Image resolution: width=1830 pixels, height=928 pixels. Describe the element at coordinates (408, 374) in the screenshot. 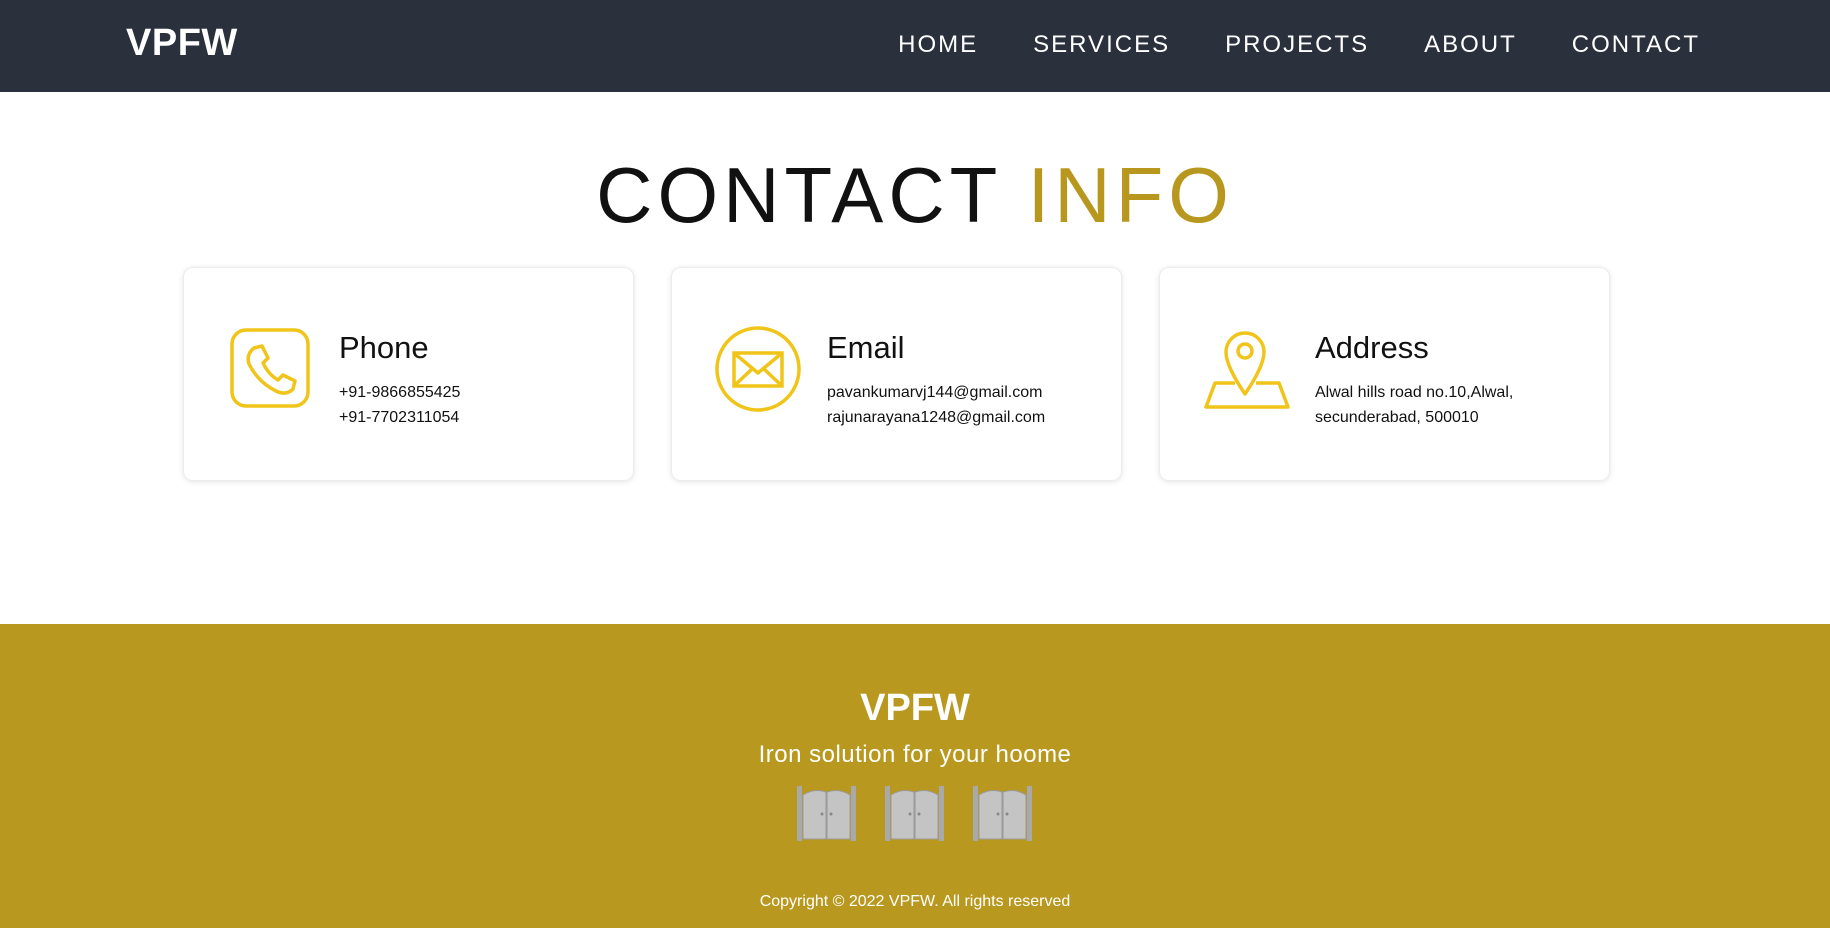

I see `phone-card: Phone +91-9866855425 +91-7702311054` at that location.